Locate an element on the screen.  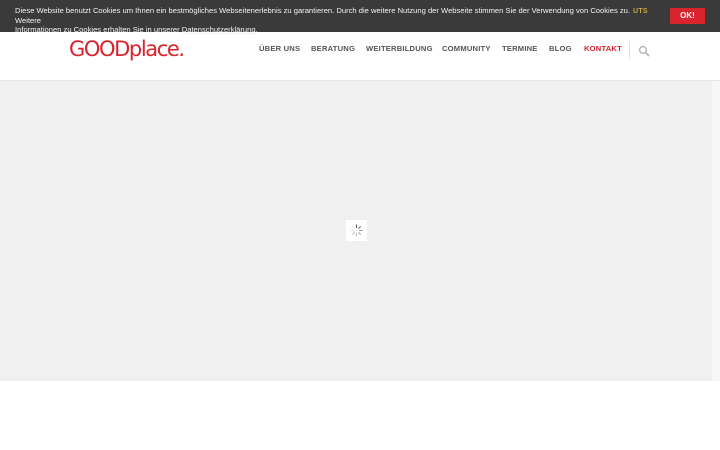
nav-item-community: COMMUNITY is located at coordinates (466, 48).